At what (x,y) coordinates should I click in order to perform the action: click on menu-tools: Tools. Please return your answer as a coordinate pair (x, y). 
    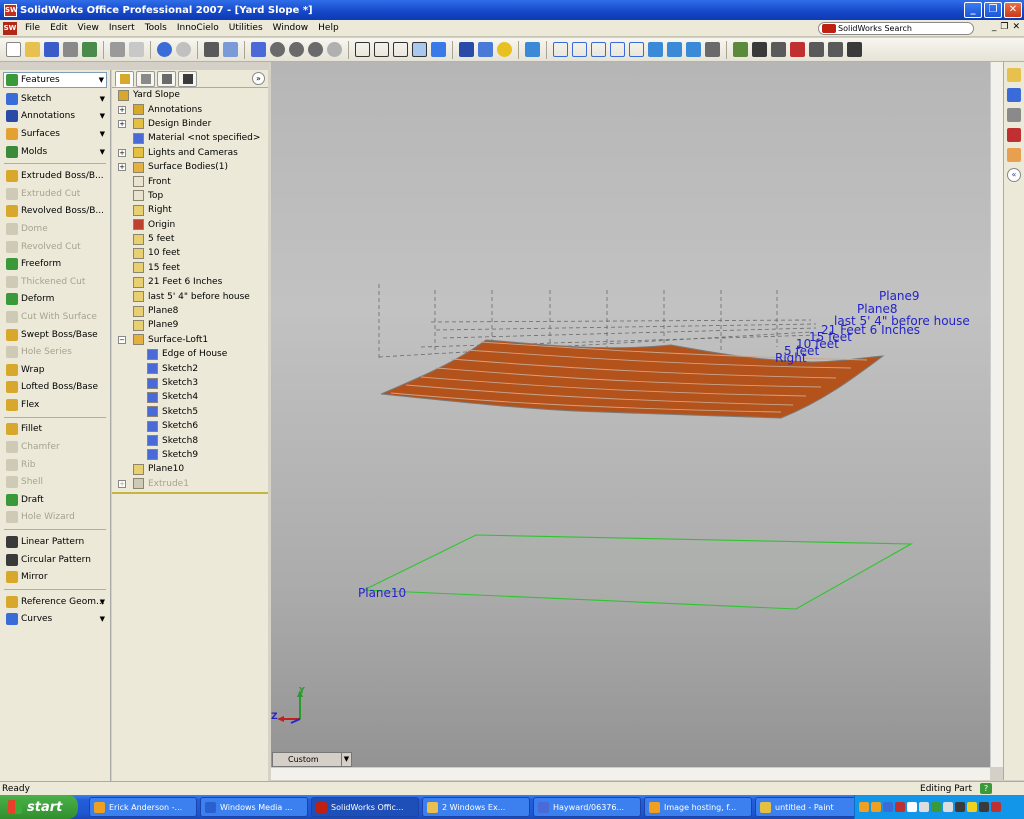
    Looking at the image, I should click on (156, 28).